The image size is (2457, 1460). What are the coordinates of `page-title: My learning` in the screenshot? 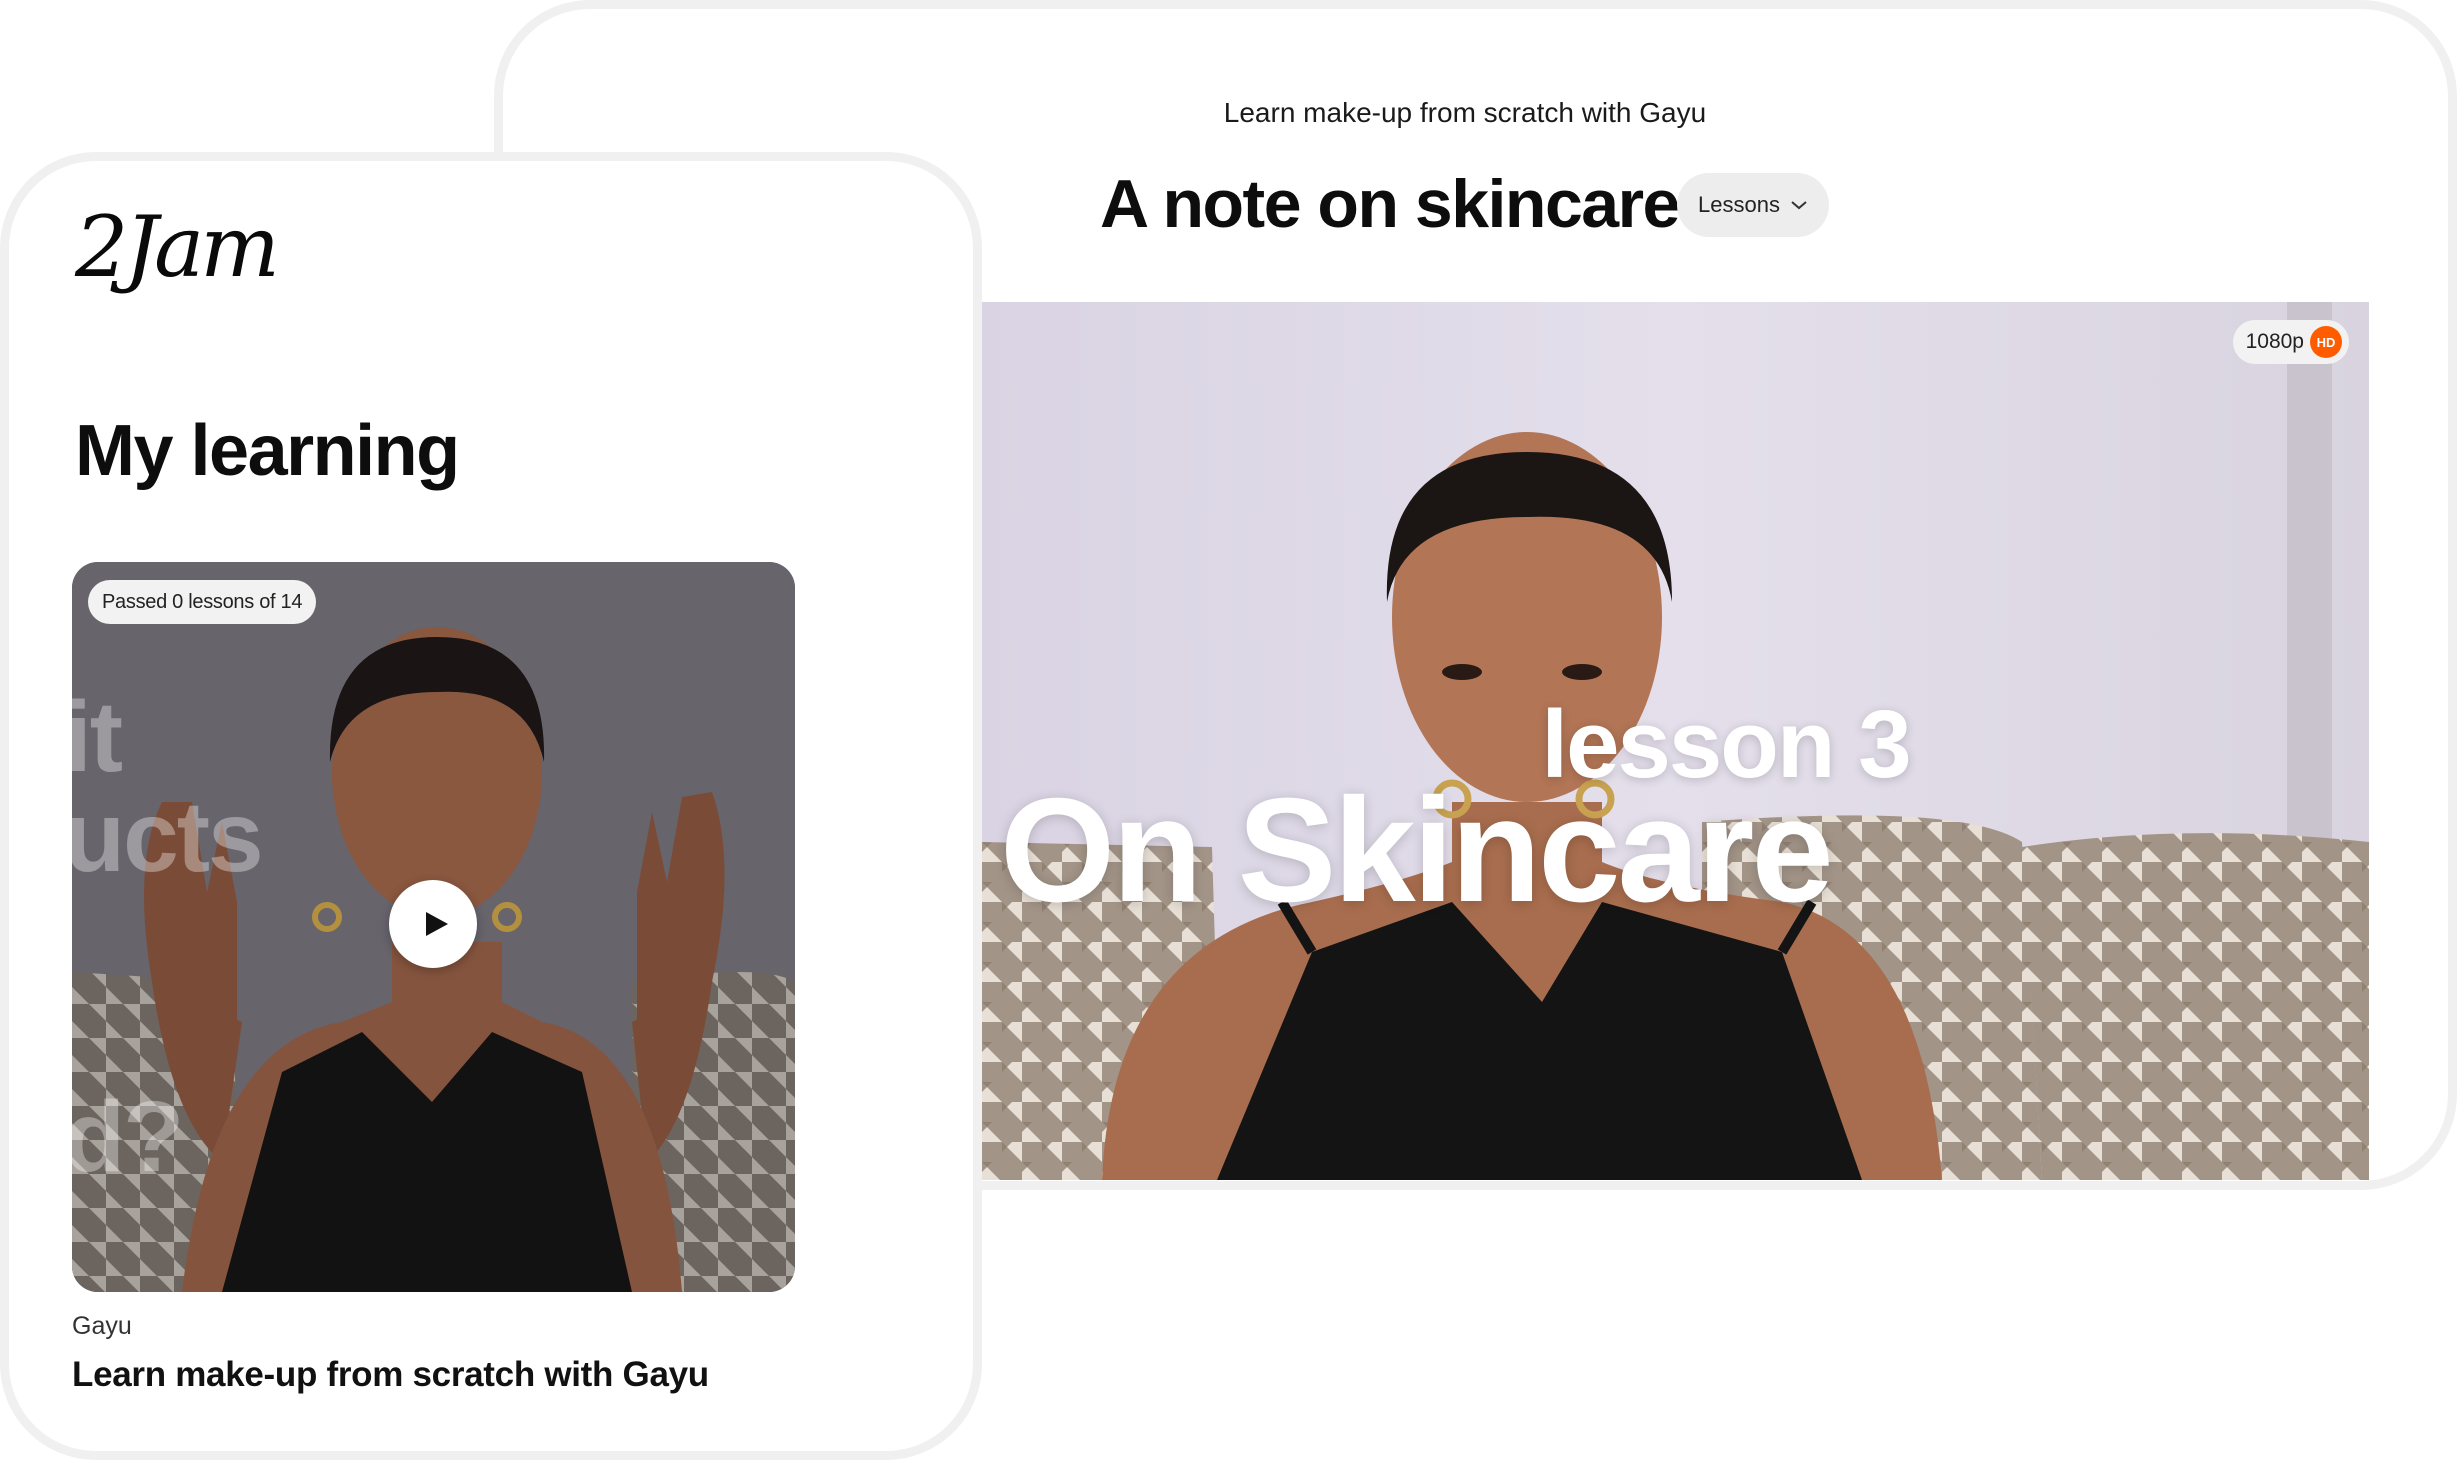 It's located at (267, 451).